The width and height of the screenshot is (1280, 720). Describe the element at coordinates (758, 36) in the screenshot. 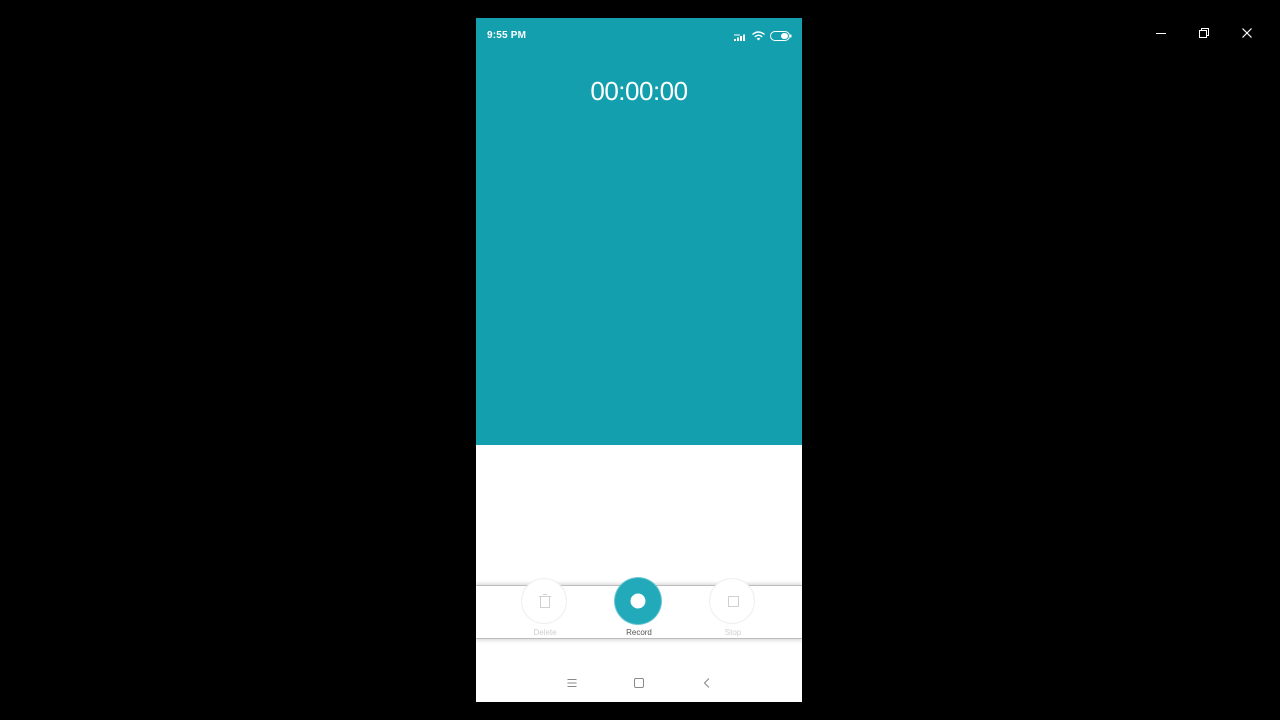

I see `wifi-icon` at that location.